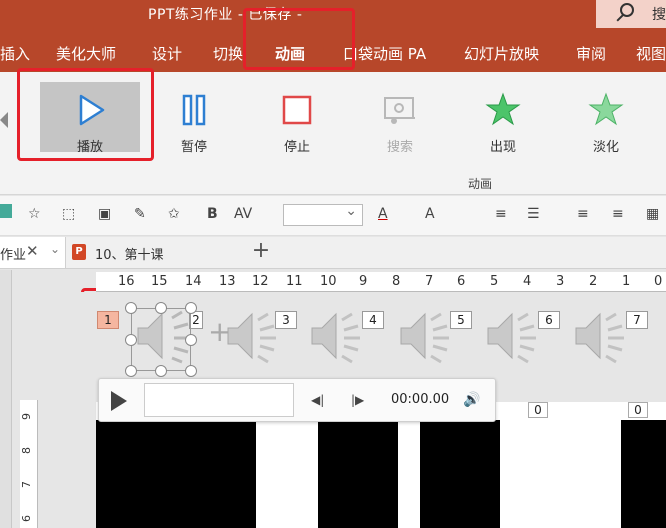 This screenshot has height=528, width=666. What do you see at coordinates (260, 281) in the screenshot?
I see `ruler-number: 12` at bounding box center [260, 281].